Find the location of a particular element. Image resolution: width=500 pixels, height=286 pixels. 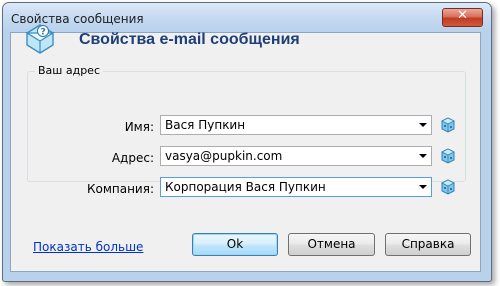

help-button: Справка is located at coordinates (428, 244).